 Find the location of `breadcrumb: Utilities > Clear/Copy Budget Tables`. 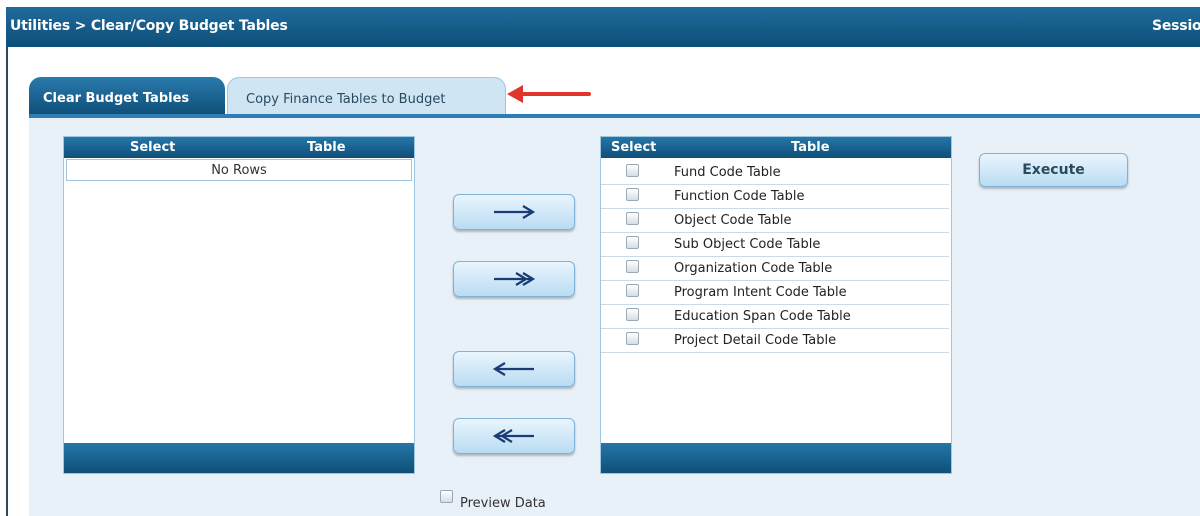

breadcrumb: Utilities > Clear/Copy Budget Tables is located at coordinates (149, 26).